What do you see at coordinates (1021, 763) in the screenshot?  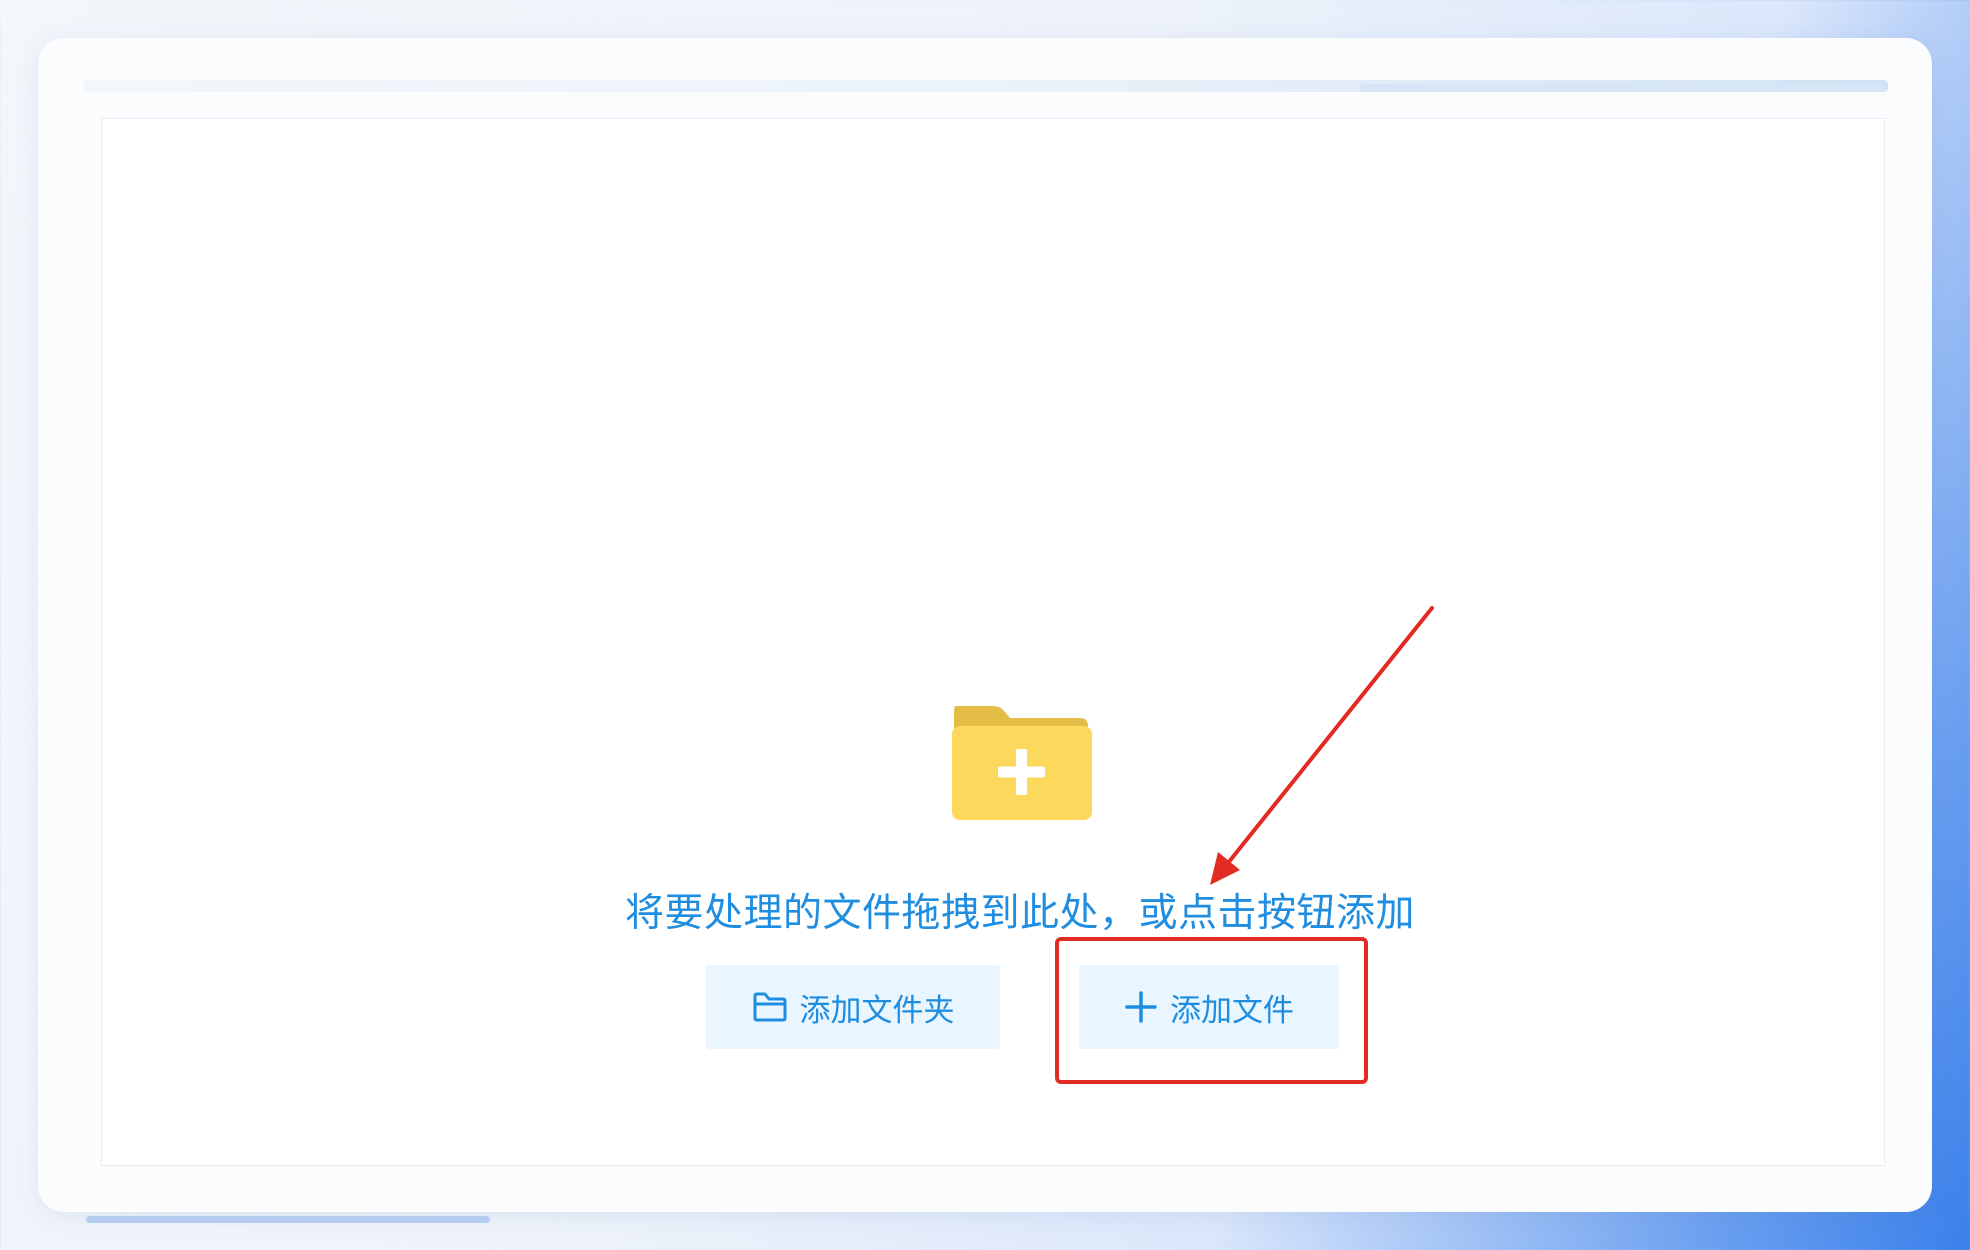 I see `folder-plus-icon` at bounding box center [1021, 763].